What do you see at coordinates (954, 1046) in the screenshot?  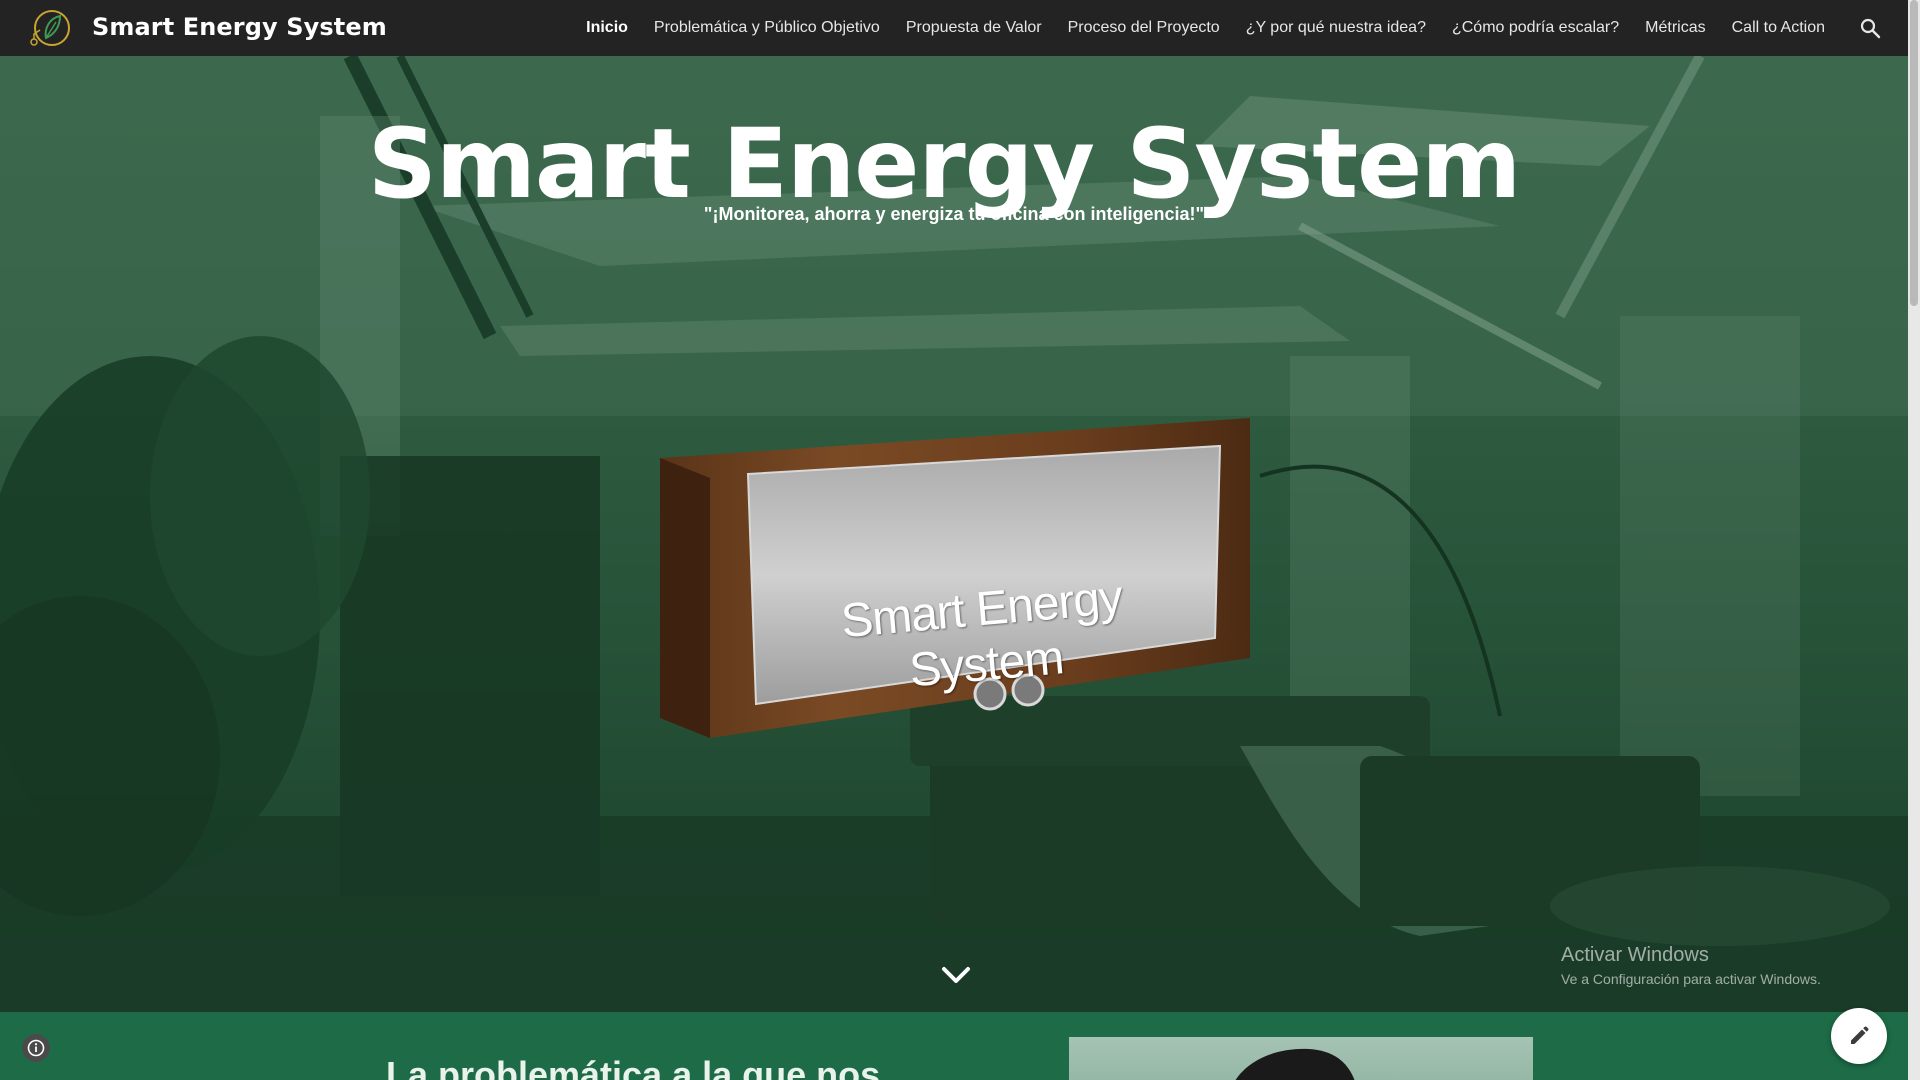 I see `problem-section: La problemática a la que nos` at bounding box center [954, 1046].